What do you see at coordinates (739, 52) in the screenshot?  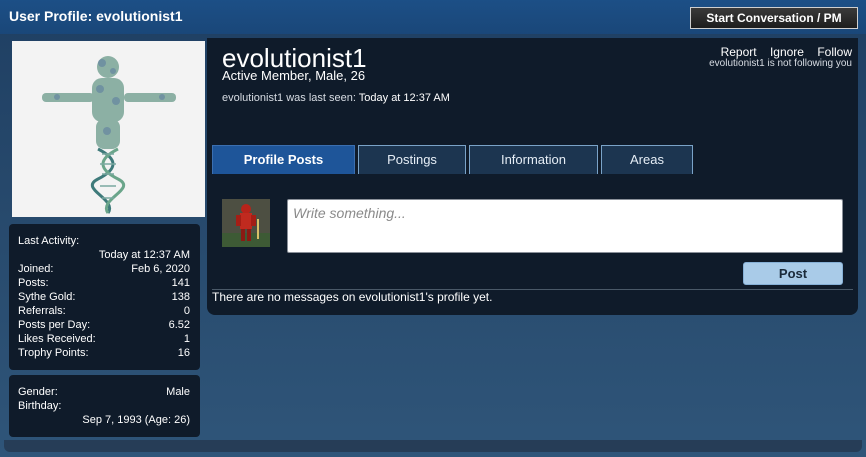 I see `report-link: Report` at bounding box center [739, 52].